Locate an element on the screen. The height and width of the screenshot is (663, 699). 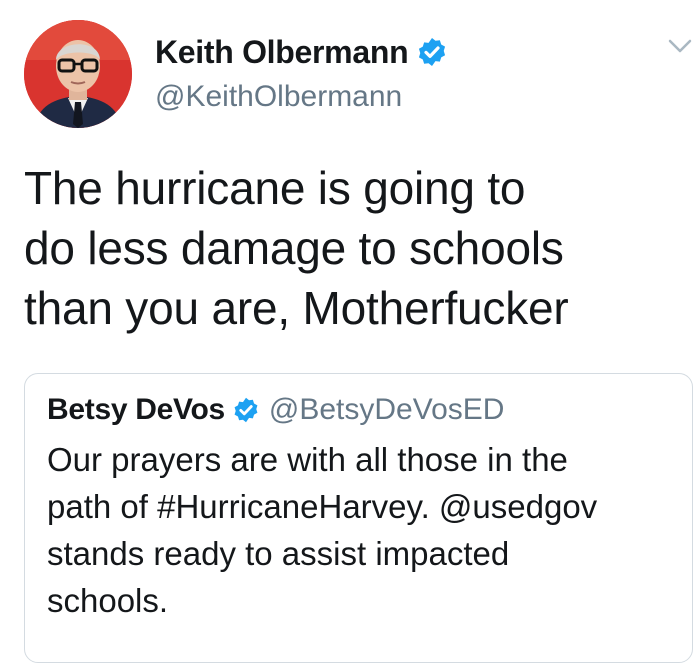
profile-photo is located at coordinates (78, 74).